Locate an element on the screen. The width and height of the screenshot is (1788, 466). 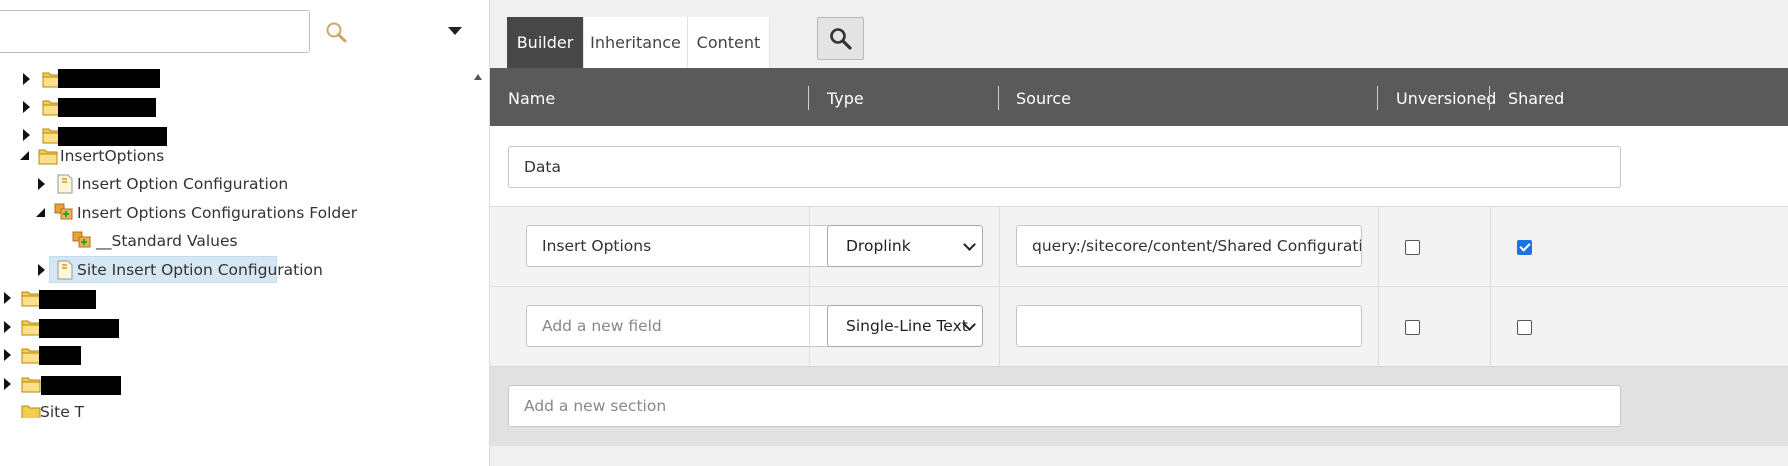
field-type-value: Single-Line Text is located at coordinates (907, 326).